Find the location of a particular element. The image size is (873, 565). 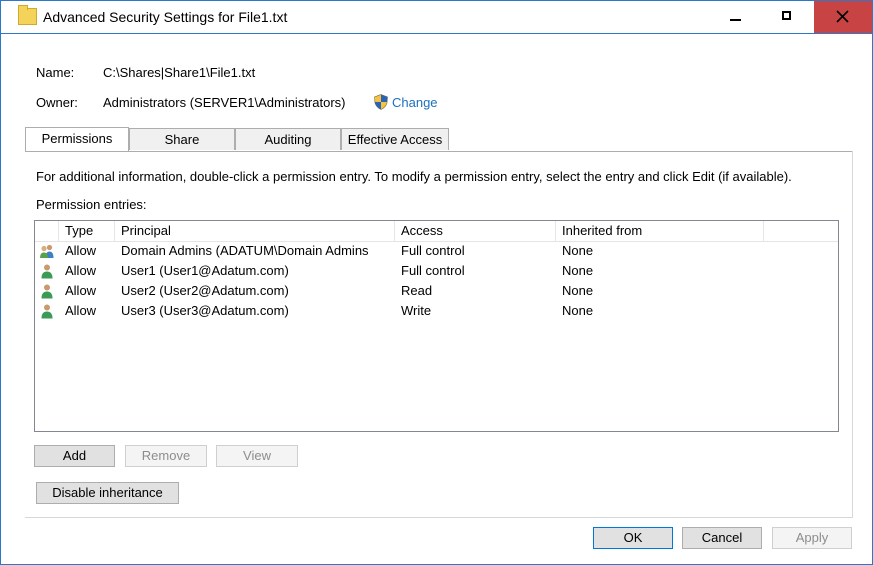

tab-auditing: Auditing is located at coordinates (288, 139).